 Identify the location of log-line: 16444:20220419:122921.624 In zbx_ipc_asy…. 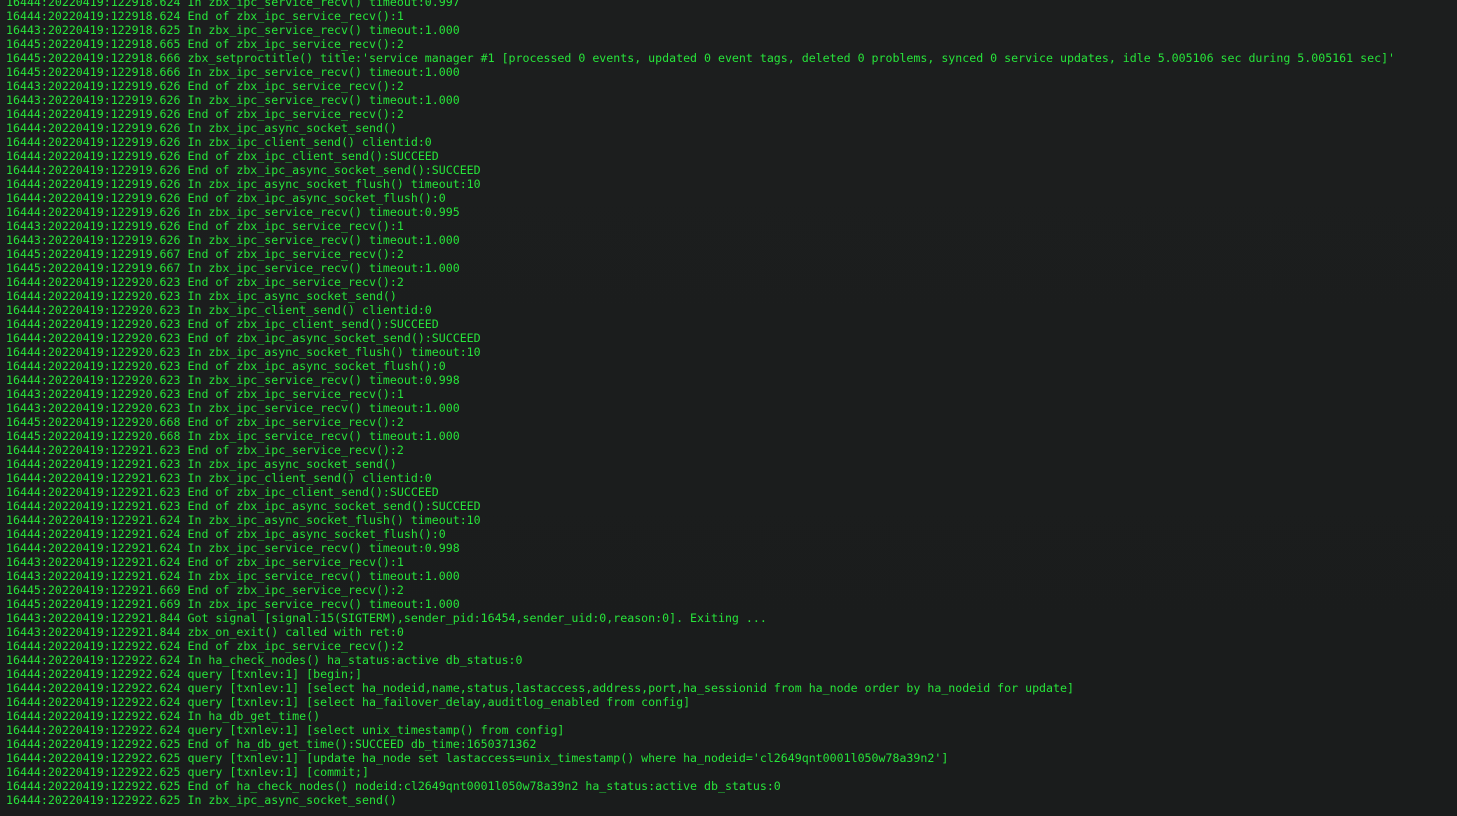
(243, 520).